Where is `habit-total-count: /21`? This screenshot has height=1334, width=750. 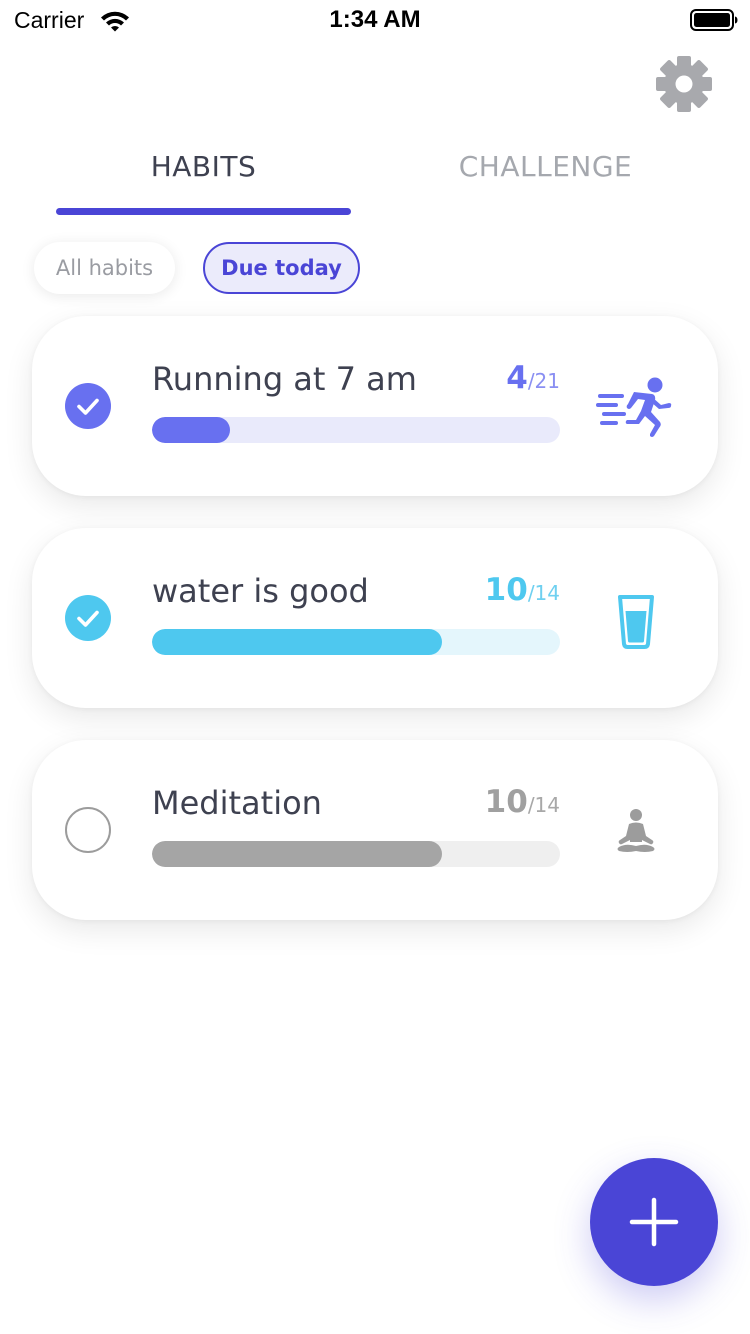 habit-total-count: /21 is located at coordinates (543, 381).